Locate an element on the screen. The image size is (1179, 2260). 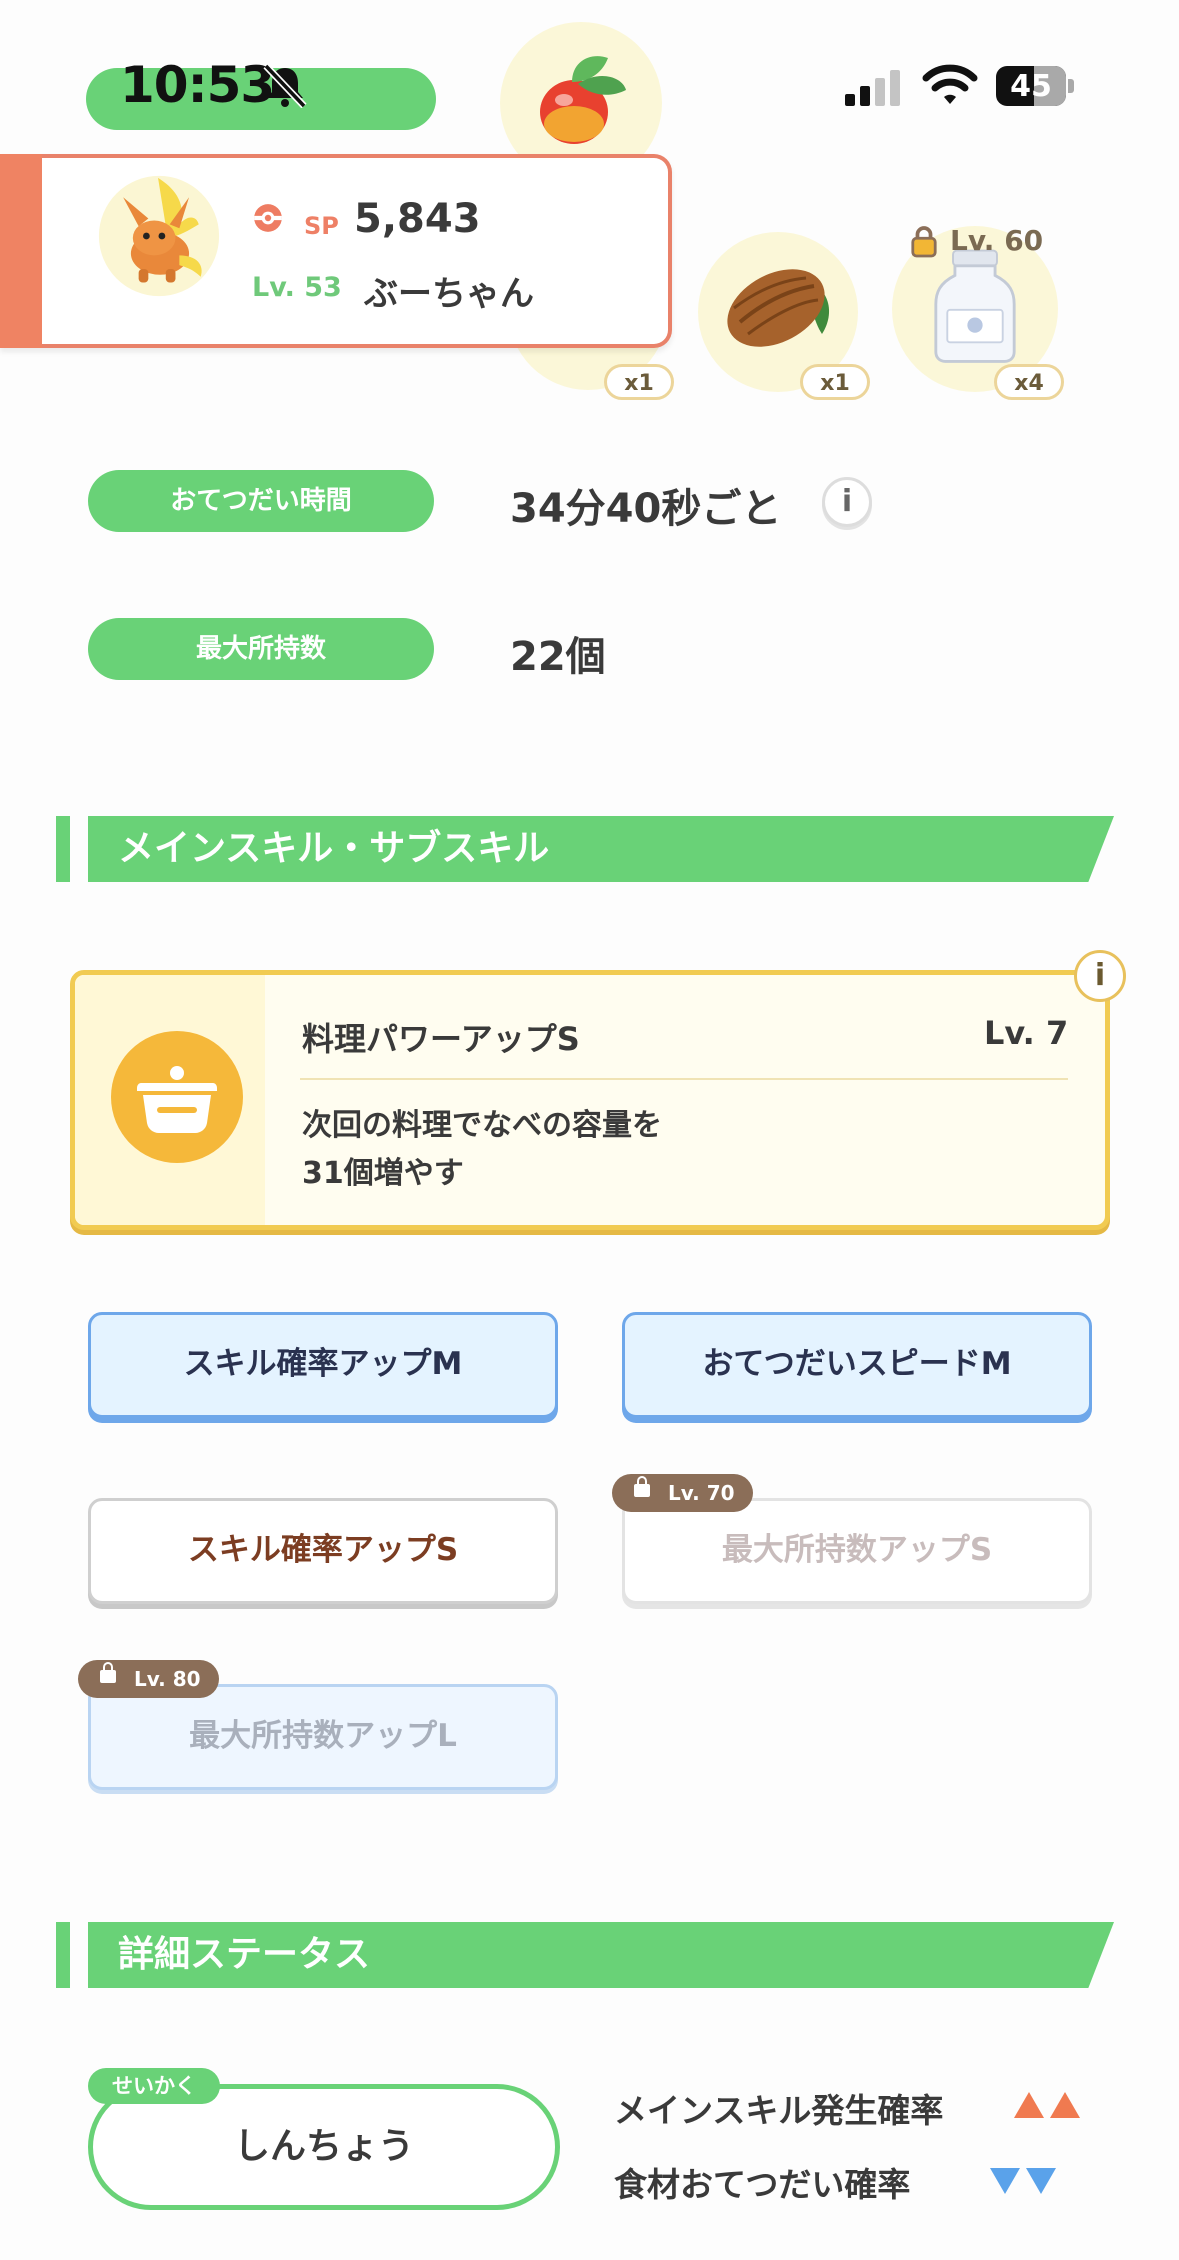
help-time-value: 34分40秒ごと is located at coordinates (646, 509).